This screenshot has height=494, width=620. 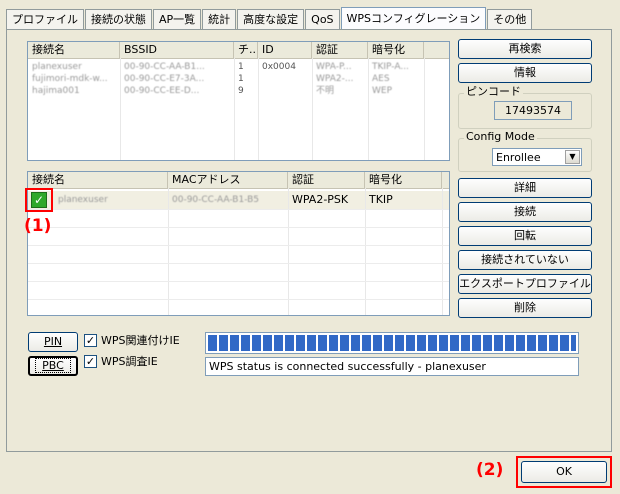 I want to click on wps-probe-ie-label: WPS調査IE, so click(x=129, y=361).